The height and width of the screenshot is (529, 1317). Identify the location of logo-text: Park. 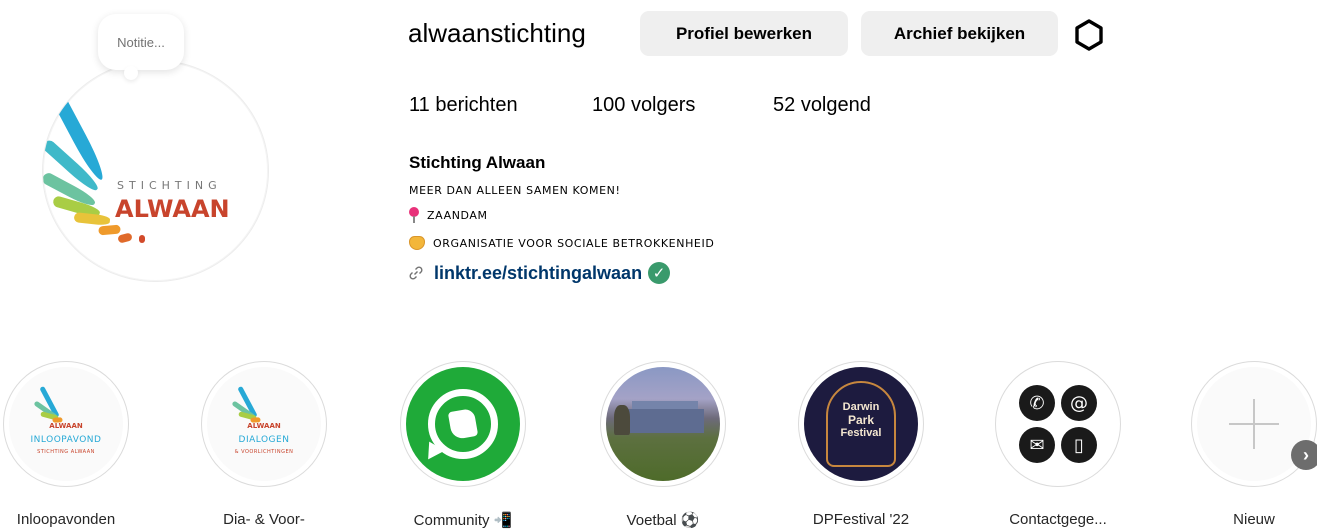
(861, 420).